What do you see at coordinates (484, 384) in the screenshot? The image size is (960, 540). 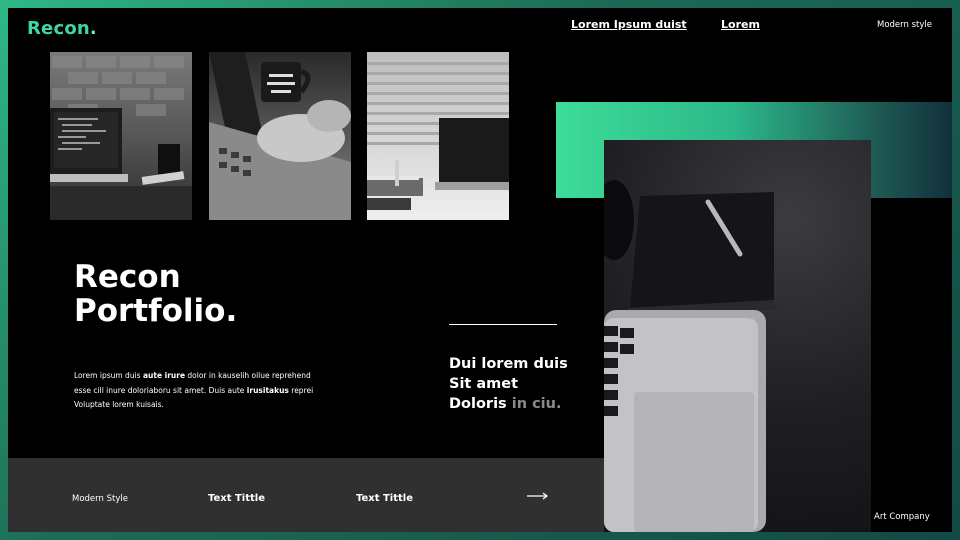 I see `tagline-line-2: Sit amet` at bounding box center [484, 384].